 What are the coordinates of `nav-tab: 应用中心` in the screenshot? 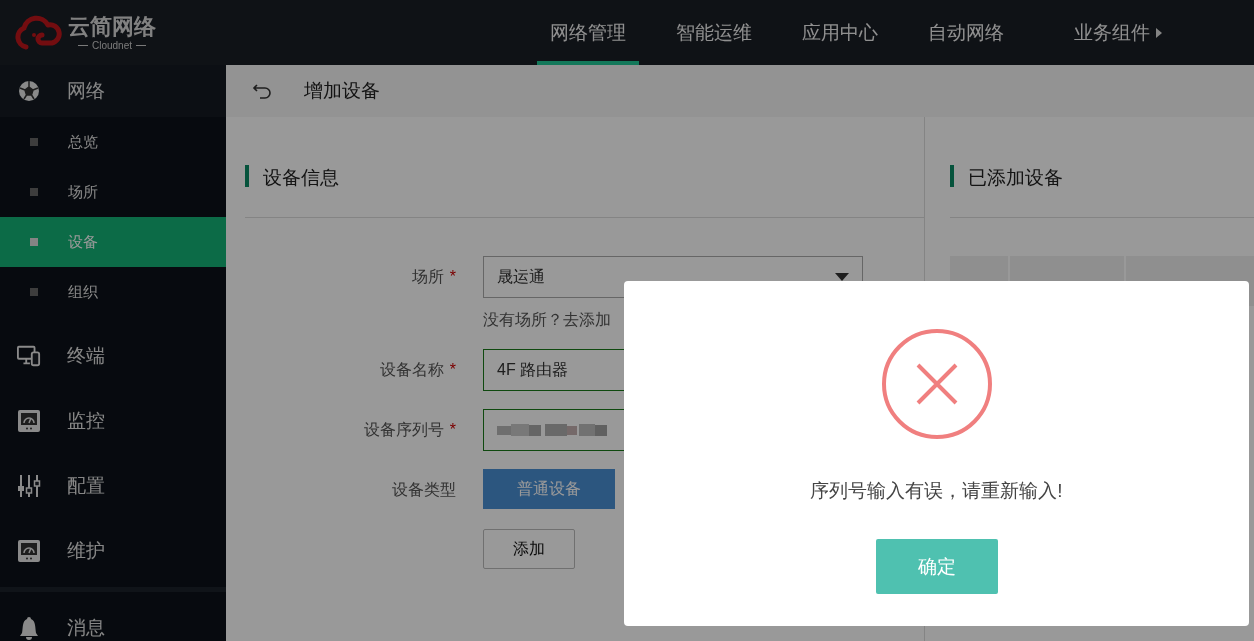 It's located at (840, 32).